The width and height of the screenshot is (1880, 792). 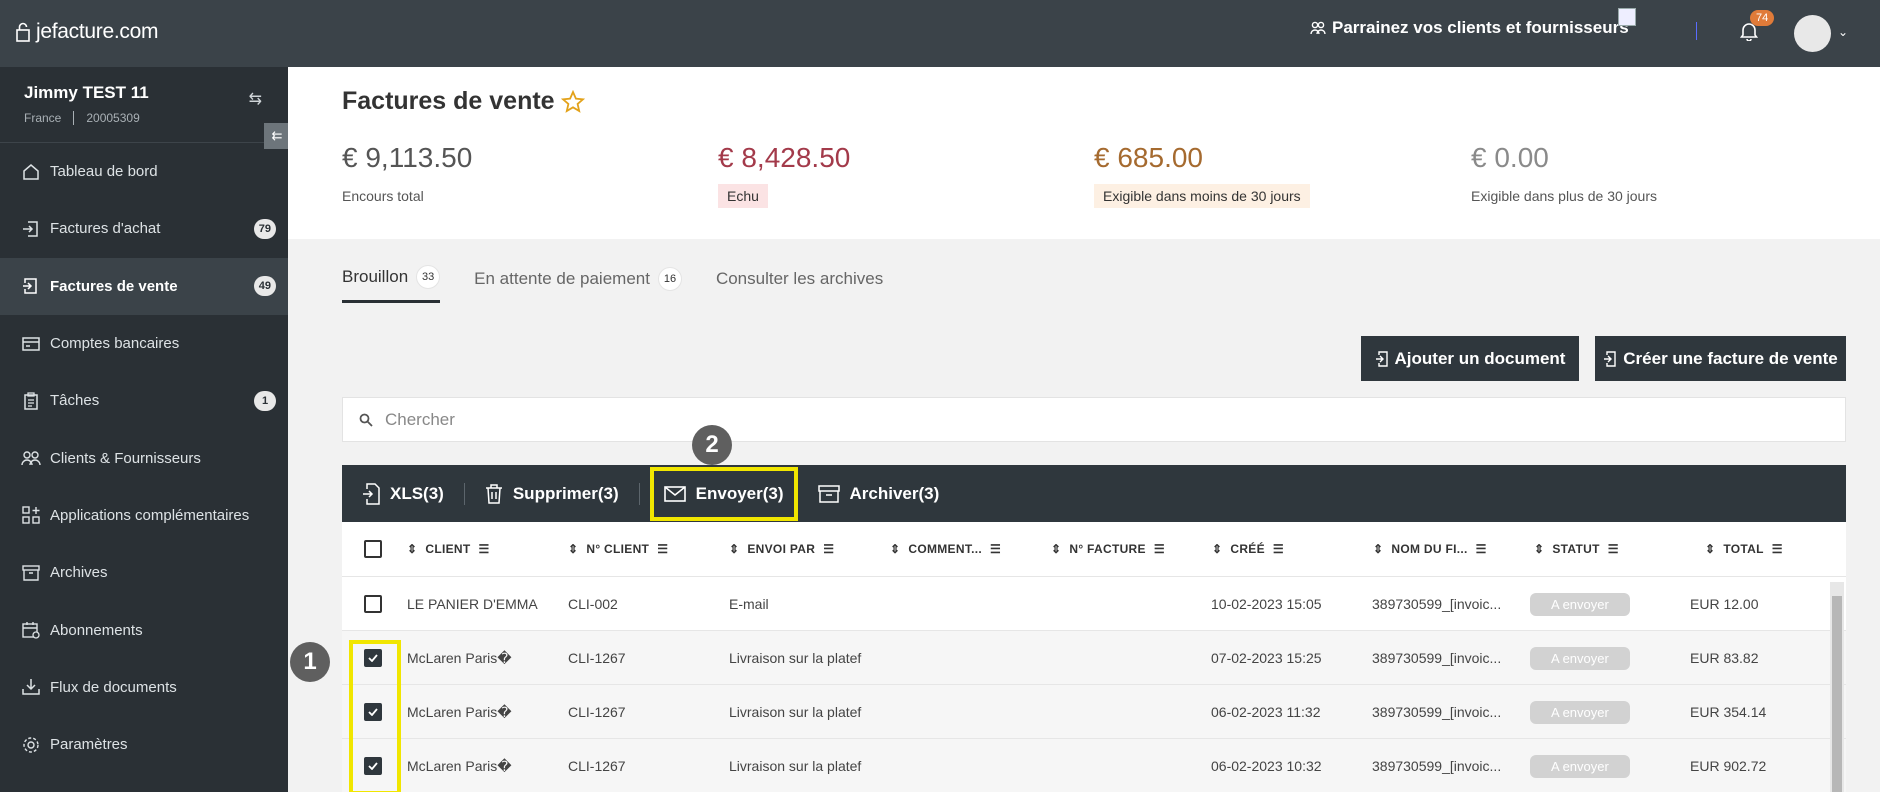 I want to click on cell-status: A envoyer, so click(x=1580, y=712).